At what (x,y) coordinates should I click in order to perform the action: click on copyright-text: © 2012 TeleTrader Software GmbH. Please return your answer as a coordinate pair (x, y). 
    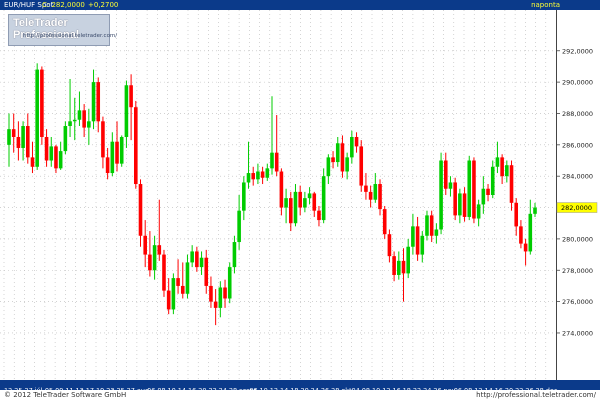
    Looking at the image, I should click on (65, 395).